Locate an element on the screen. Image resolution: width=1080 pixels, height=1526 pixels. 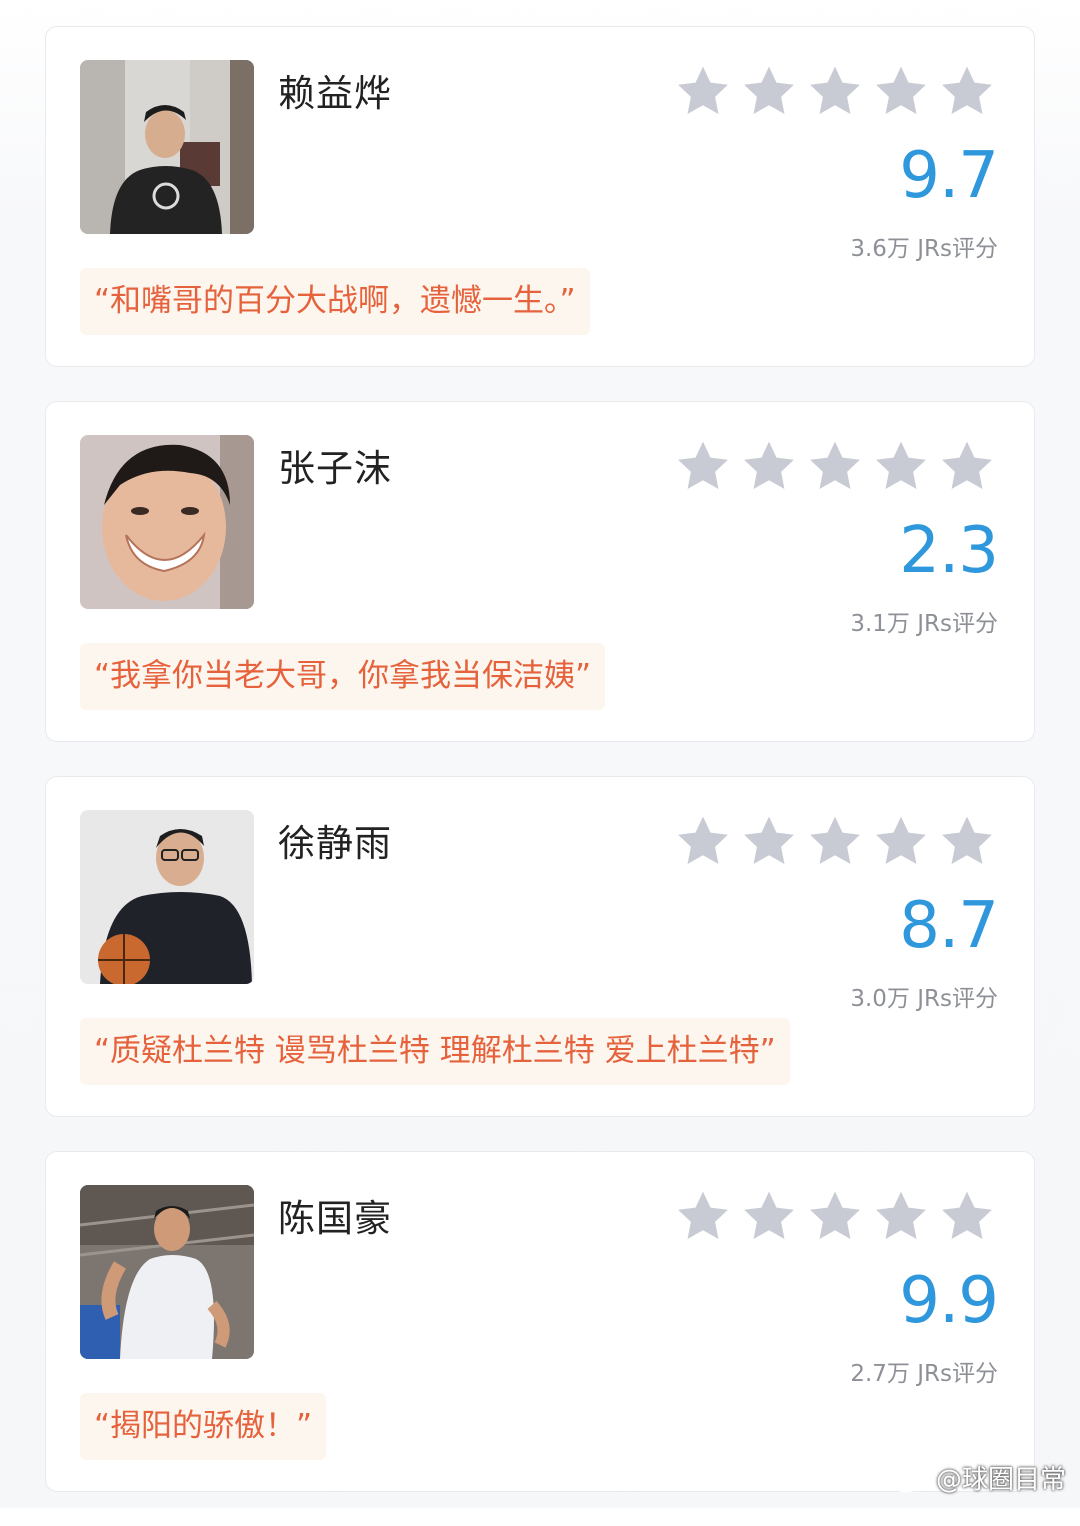
player-quote: “质疑杜兰特 谩骂杜兰特 理解杜兰特 爱上杜兰特” is located at coordinates (435, 1051).